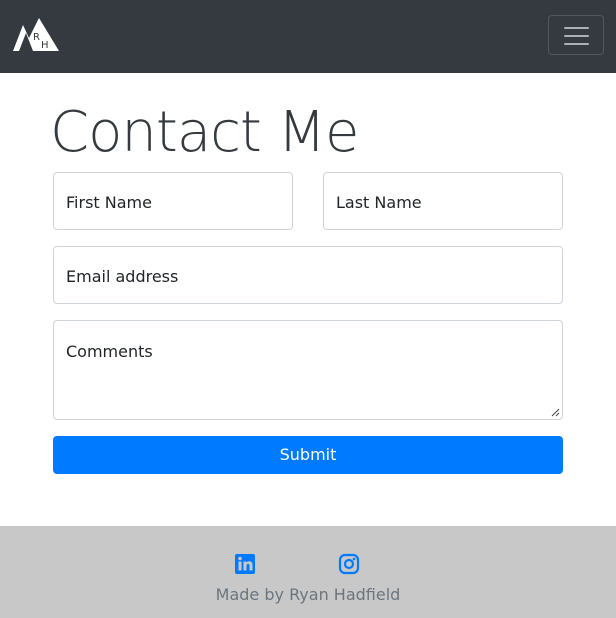  Describe the element at coordinates (576, 35) in the screenshot. I see `menu-toggle-button` at that location.